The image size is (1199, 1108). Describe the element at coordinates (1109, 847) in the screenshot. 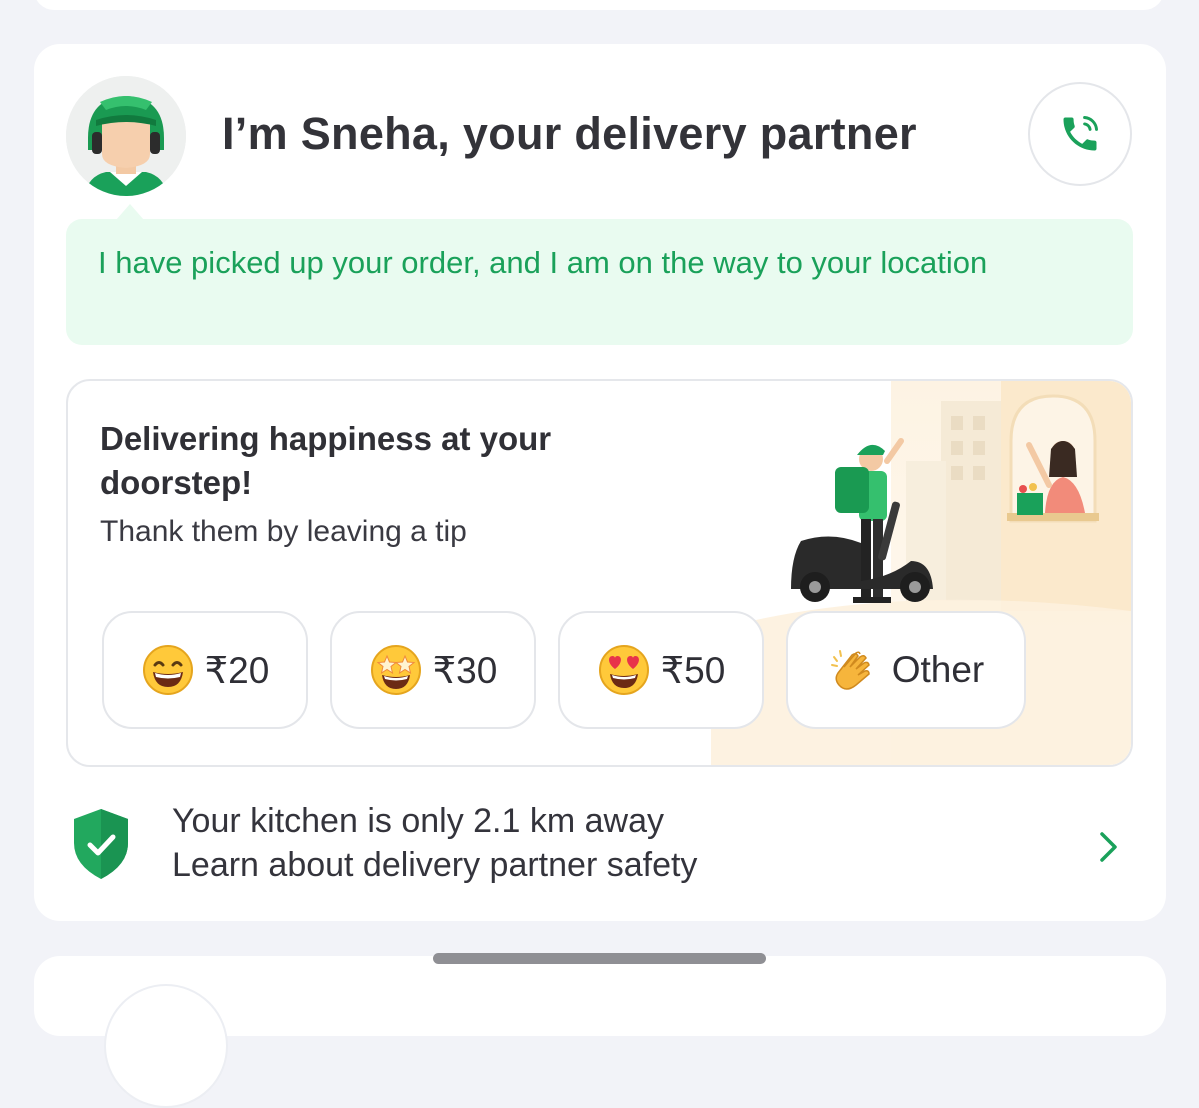

I see `chevron-right-icon` at that location.